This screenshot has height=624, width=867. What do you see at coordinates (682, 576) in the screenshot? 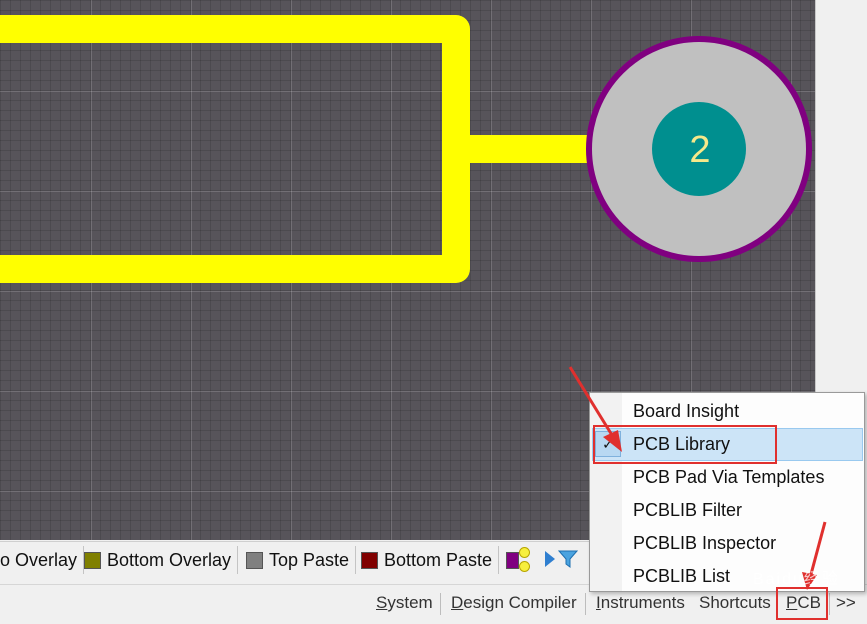
I see `menu-item-label: PCBLIB List` at bounding box center [682, 576].